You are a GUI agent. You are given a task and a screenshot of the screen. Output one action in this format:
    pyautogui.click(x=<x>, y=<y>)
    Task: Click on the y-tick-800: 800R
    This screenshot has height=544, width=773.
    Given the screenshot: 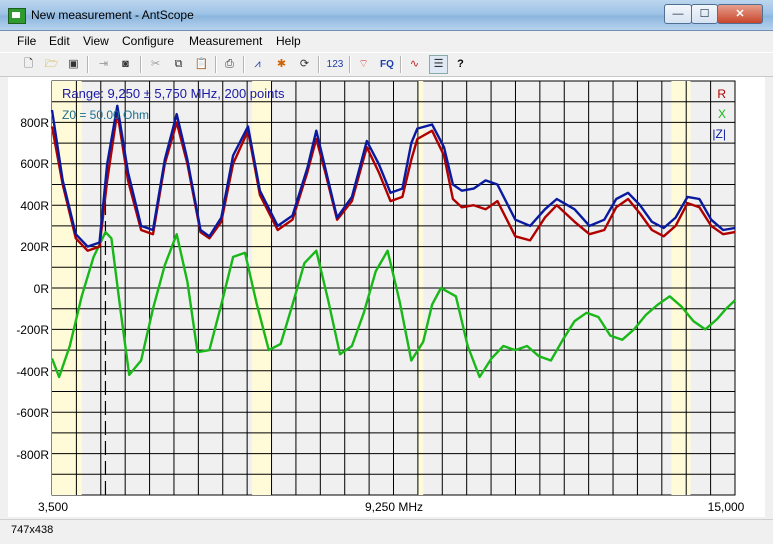 What is the action you would take?
    pyautogui.click(x=34, y=123)
    